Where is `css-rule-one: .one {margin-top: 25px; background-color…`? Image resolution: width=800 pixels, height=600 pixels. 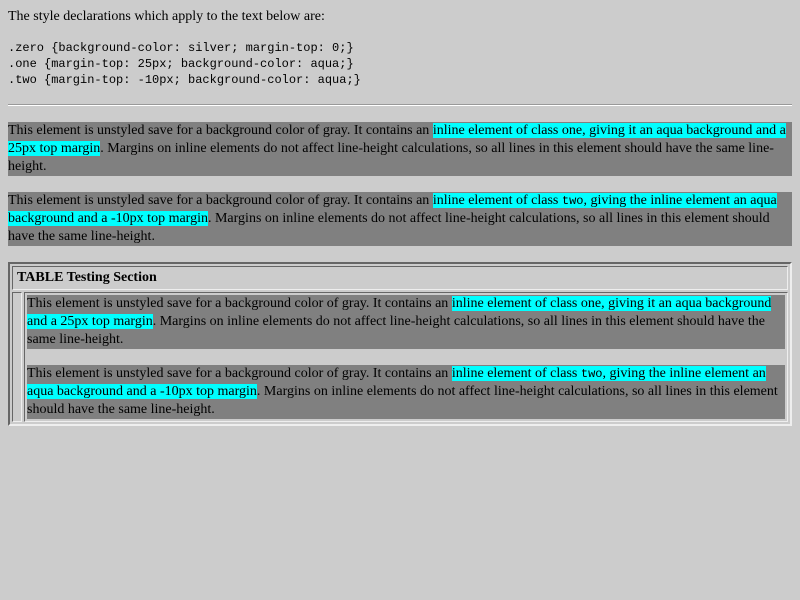
css-rule-one: .one {margin-top: 25px; background-color… is located at coordinates (181, 64).